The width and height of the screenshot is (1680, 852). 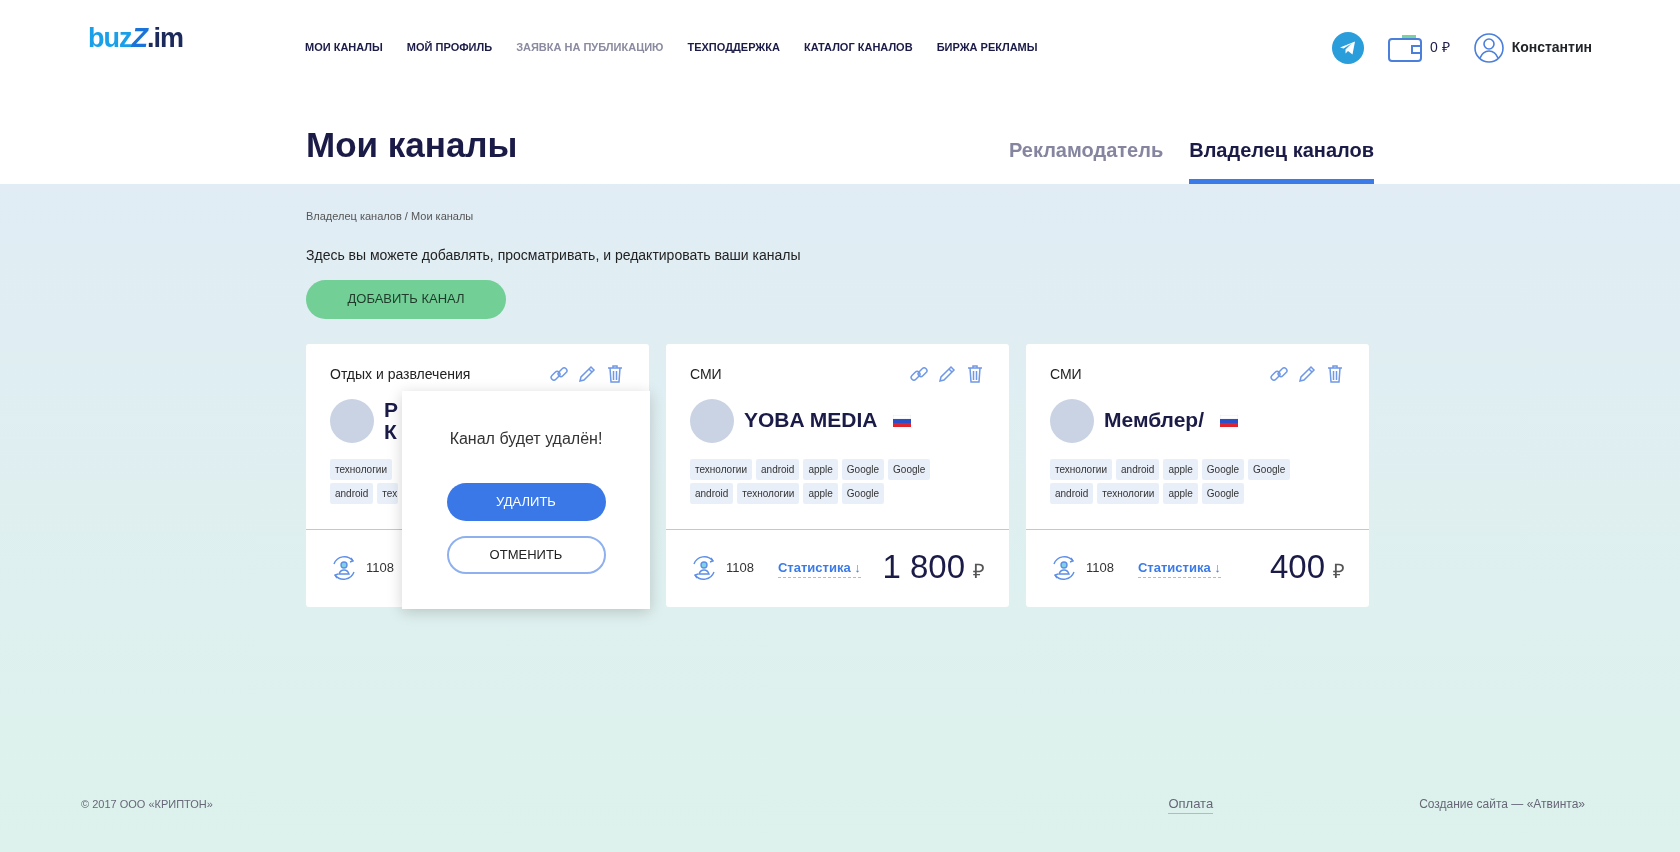 I want to click on price: 1 800, so click(x=923, y=566).